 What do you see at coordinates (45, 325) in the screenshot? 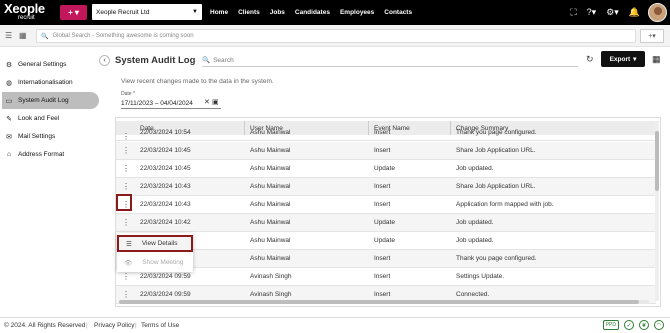
I see `copyright-text: © 2024. All Rights Reserved` at bounding box center [45, 325].